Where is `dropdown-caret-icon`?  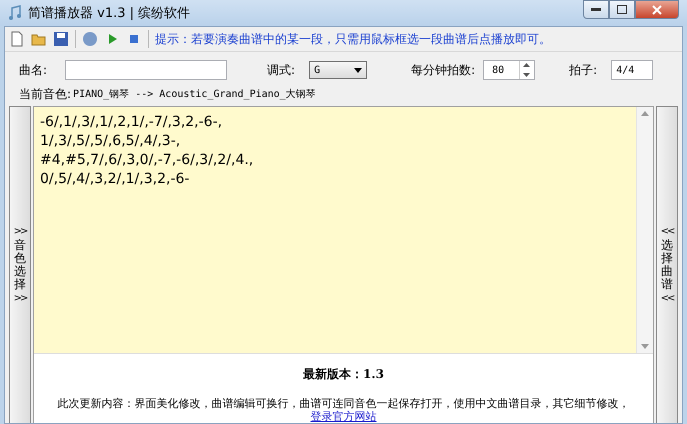 dropdown-caret-icon is located at coordinates (358, 70).